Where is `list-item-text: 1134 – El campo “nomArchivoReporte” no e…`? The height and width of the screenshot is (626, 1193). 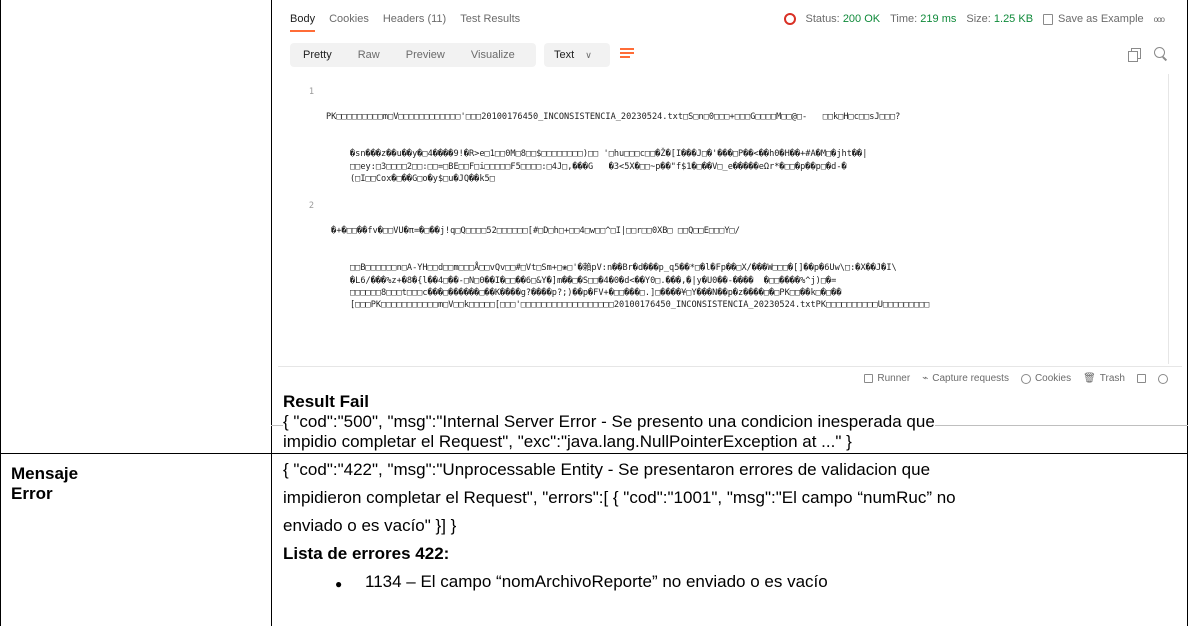 list-item-text: 1134 – El campo “nomArchivoReporte” no e… is located at coordinates (596, 581).